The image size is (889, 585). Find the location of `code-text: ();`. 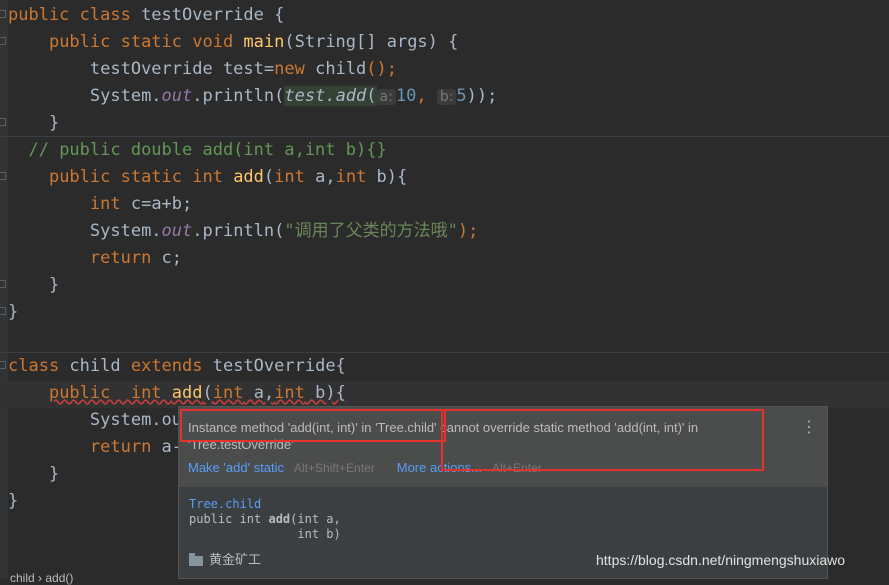

code-text: (); is located at coordinates (381, 69).